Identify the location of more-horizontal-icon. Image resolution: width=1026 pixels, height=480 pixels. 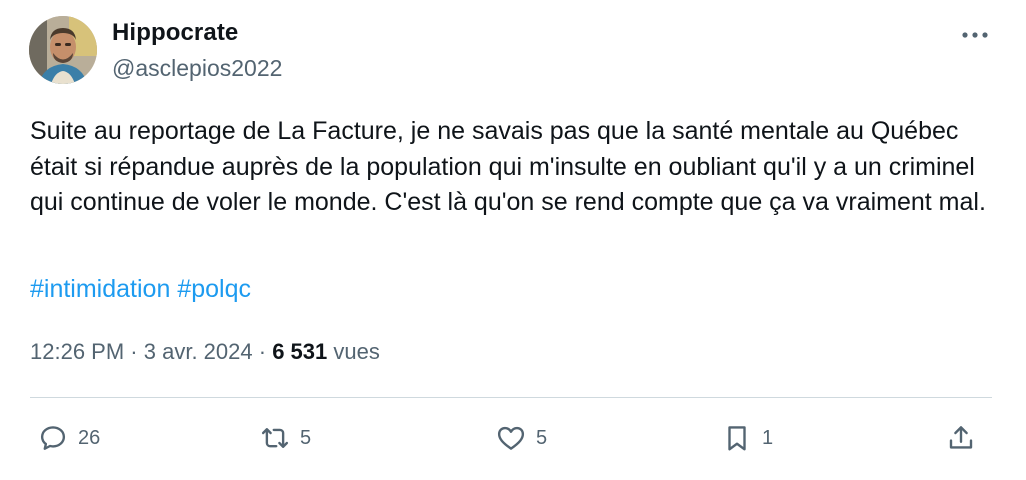
(975, 35).